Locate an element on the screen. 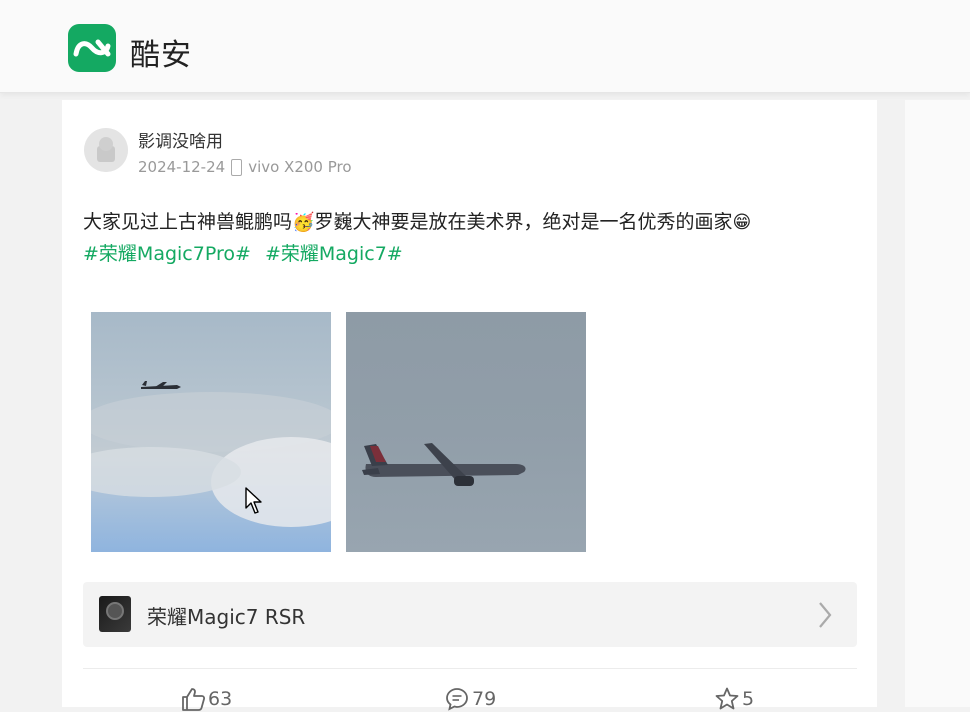 The image size is (970, 712). topic-tag: #荣耀Magic7Pro# is located at coordinates (167, 254).